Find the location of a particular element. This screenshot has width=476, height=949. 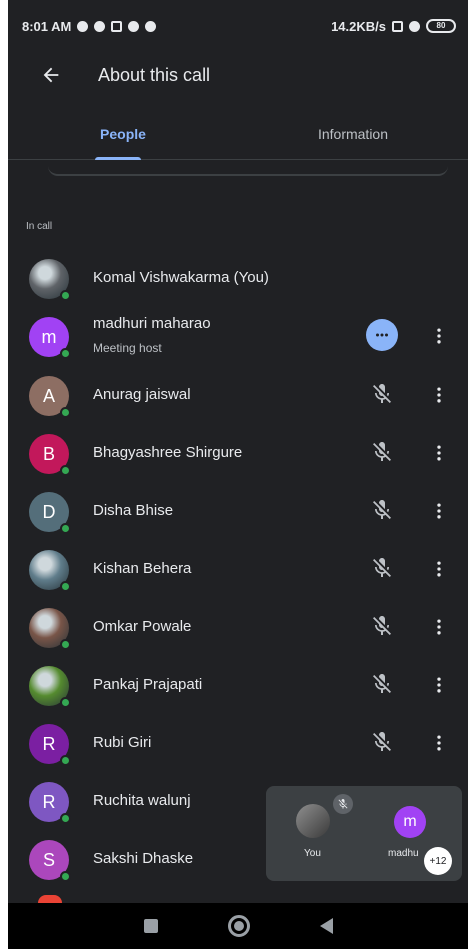

participant-name: Omkar Powale is located at coordinates (142, 626).